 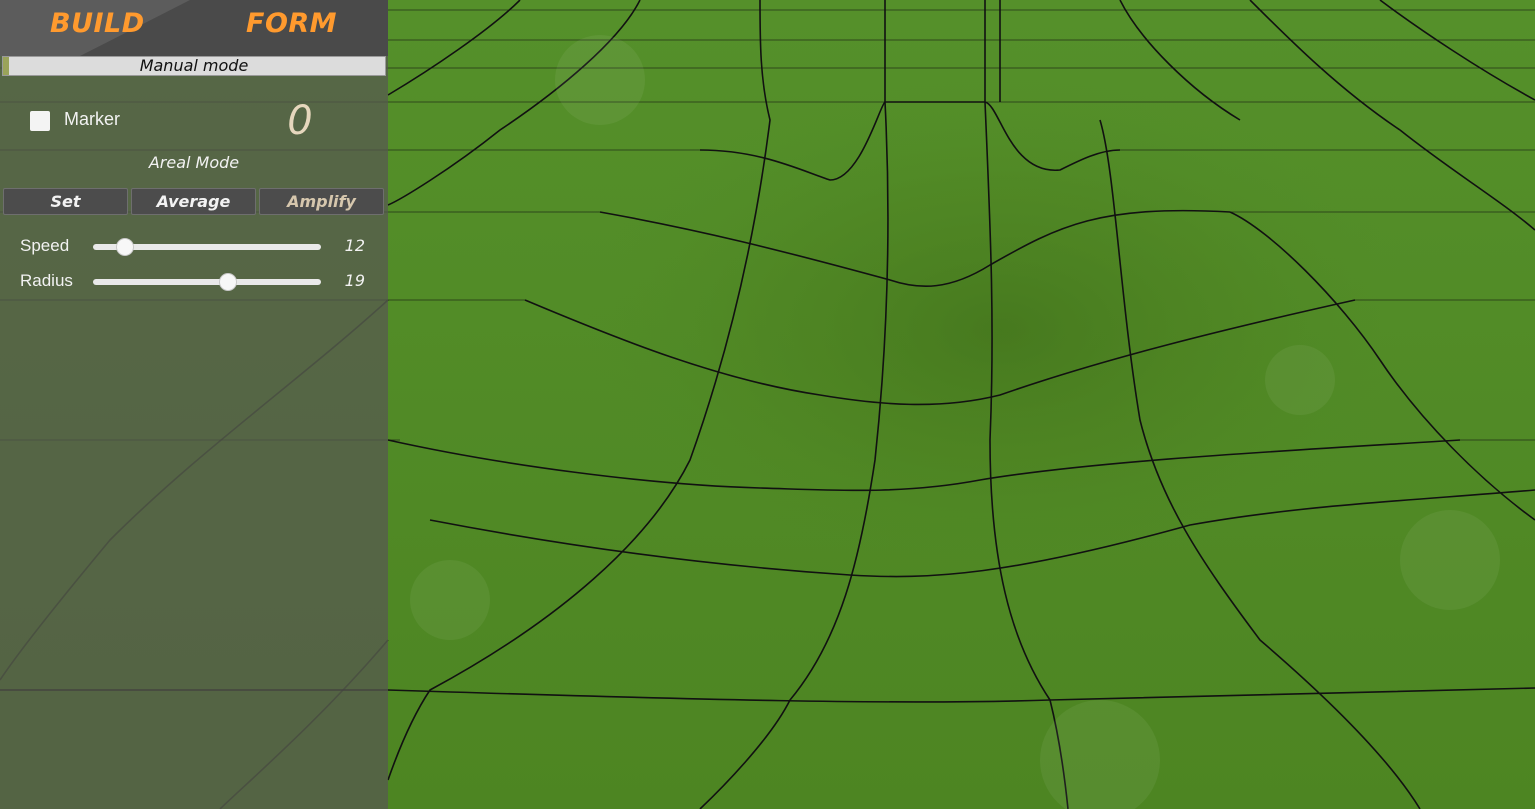 I want to click on speed-value: 12, so click(x=354, y=245).